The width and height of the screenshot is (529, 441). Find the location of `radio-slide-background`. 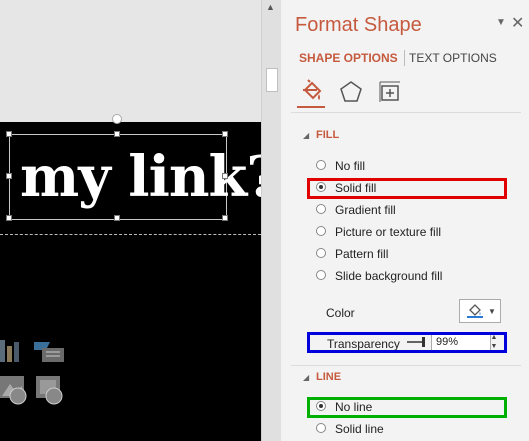

radio-slide-background is located at coordinates (321, 275).